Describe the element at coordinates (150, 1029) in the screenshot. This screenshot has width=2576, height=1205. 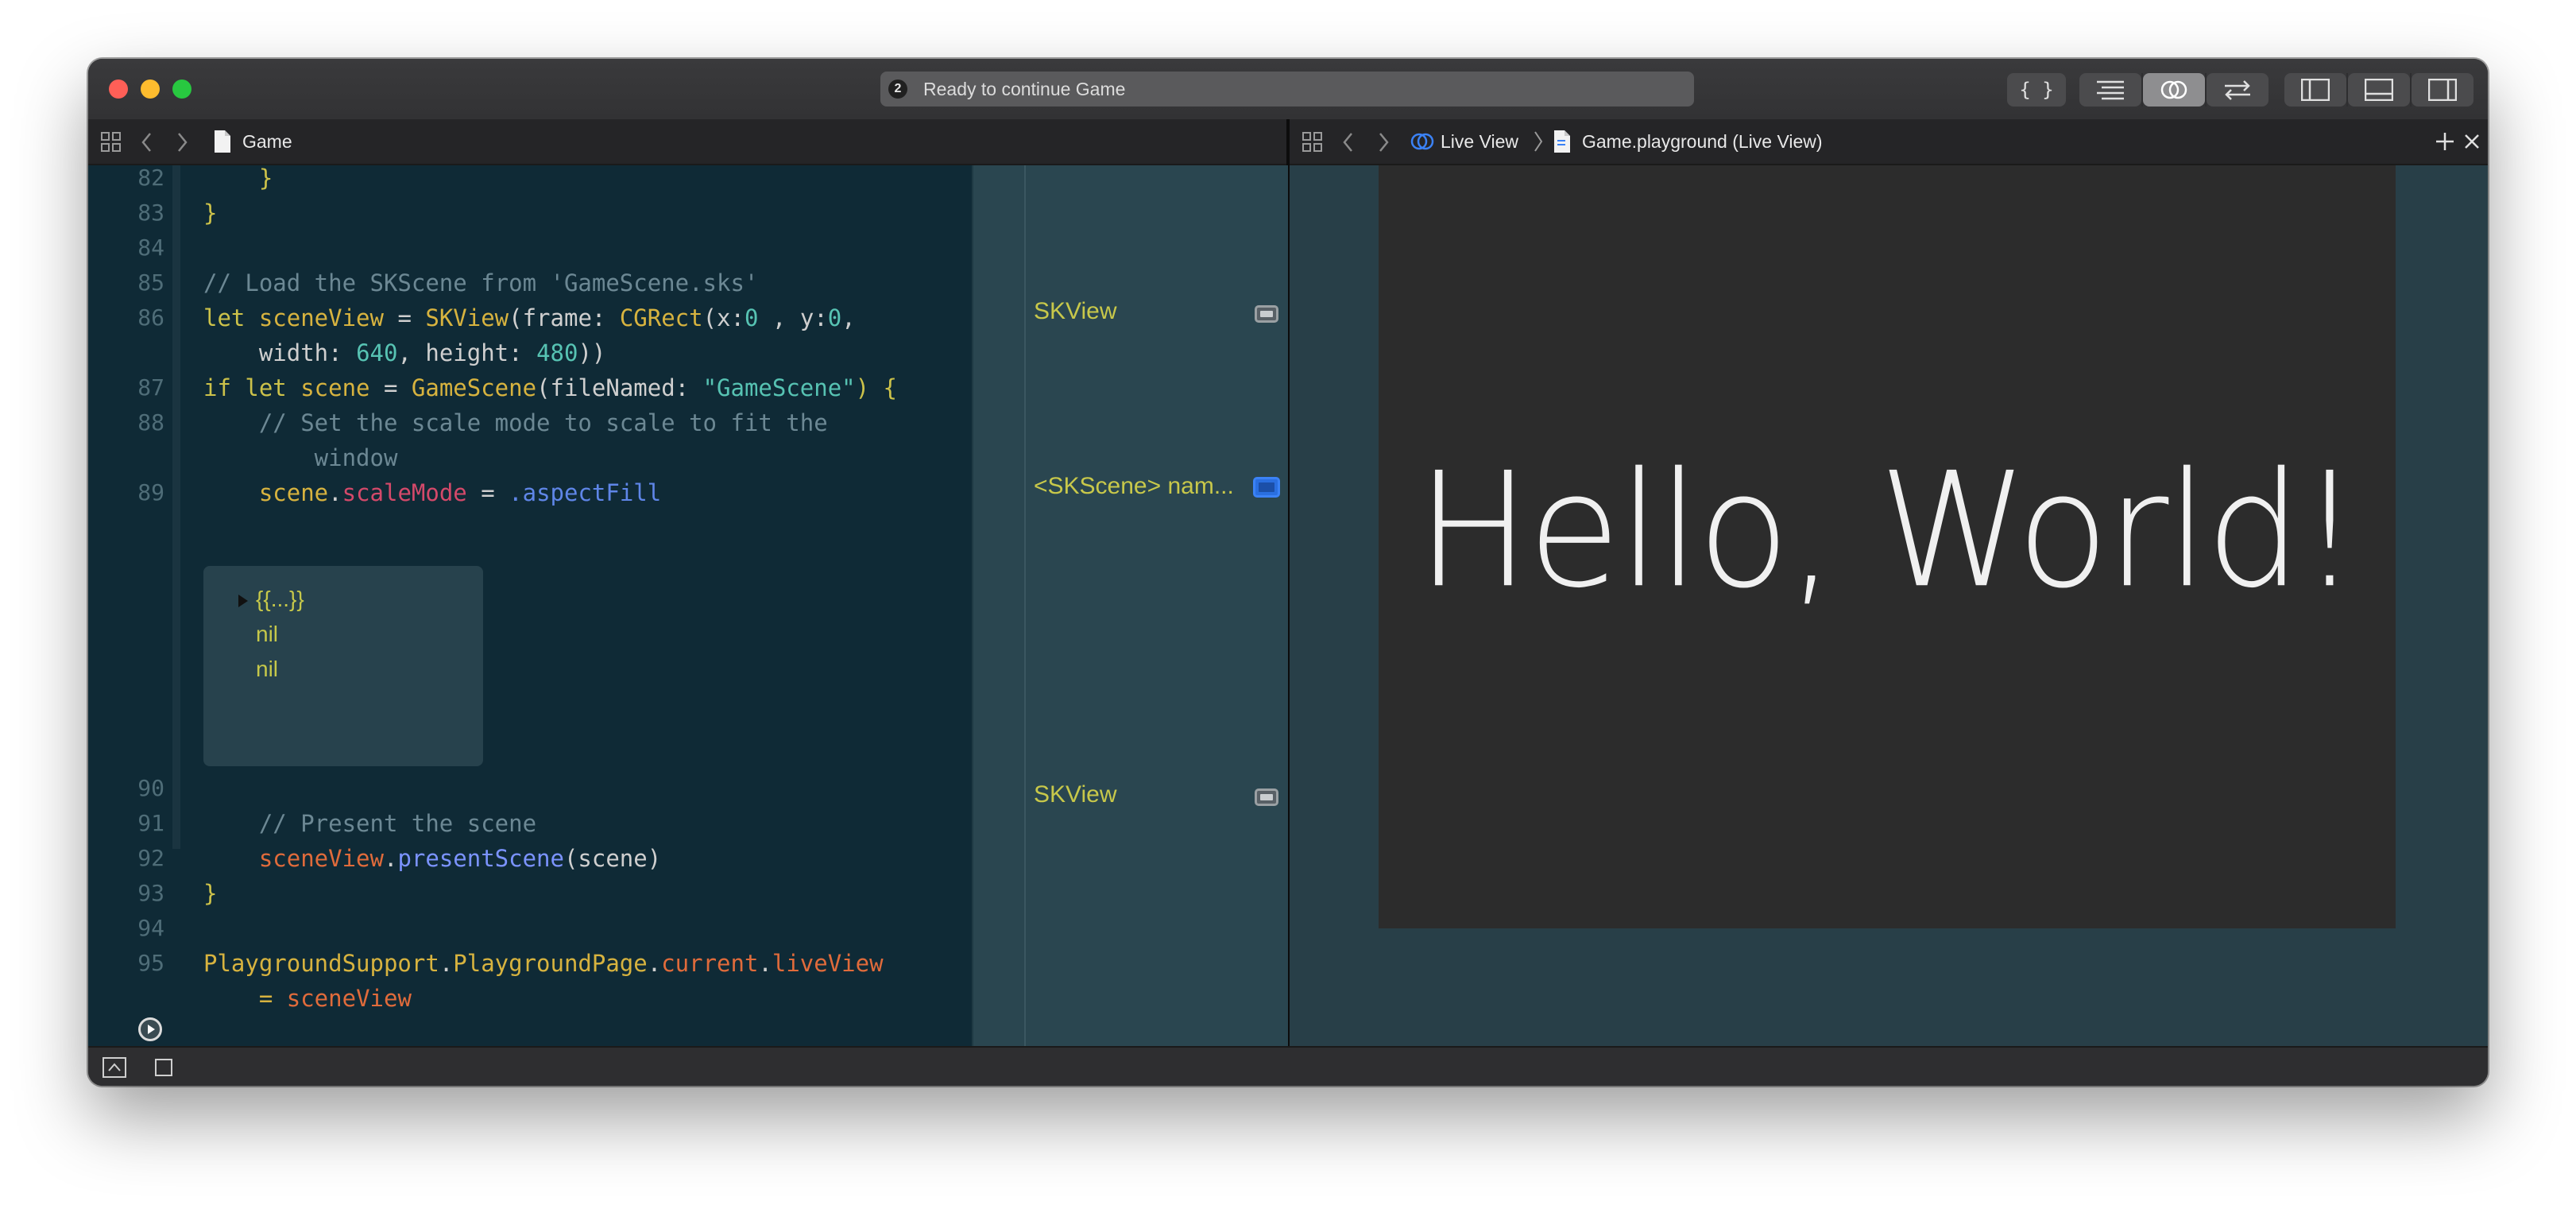
I see `run-playground-button` at that location.